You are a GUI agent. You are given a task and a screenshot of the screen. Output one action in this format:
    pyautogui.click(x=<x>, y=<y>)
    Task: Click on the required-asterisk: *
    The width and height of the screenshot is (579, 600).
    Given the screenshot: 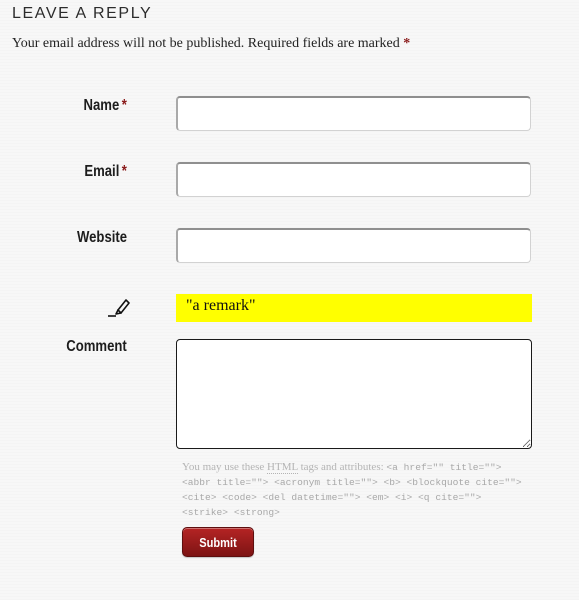 What is the action you would take?
    pyautogui.click(x=407, y=43)
    